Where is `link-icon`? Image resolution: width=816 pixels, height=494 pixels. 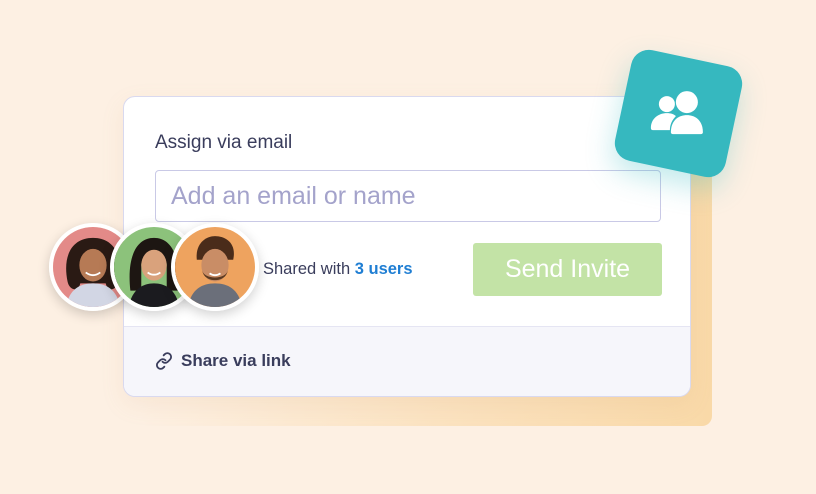 link-icon is located at coordinates (164, 361).